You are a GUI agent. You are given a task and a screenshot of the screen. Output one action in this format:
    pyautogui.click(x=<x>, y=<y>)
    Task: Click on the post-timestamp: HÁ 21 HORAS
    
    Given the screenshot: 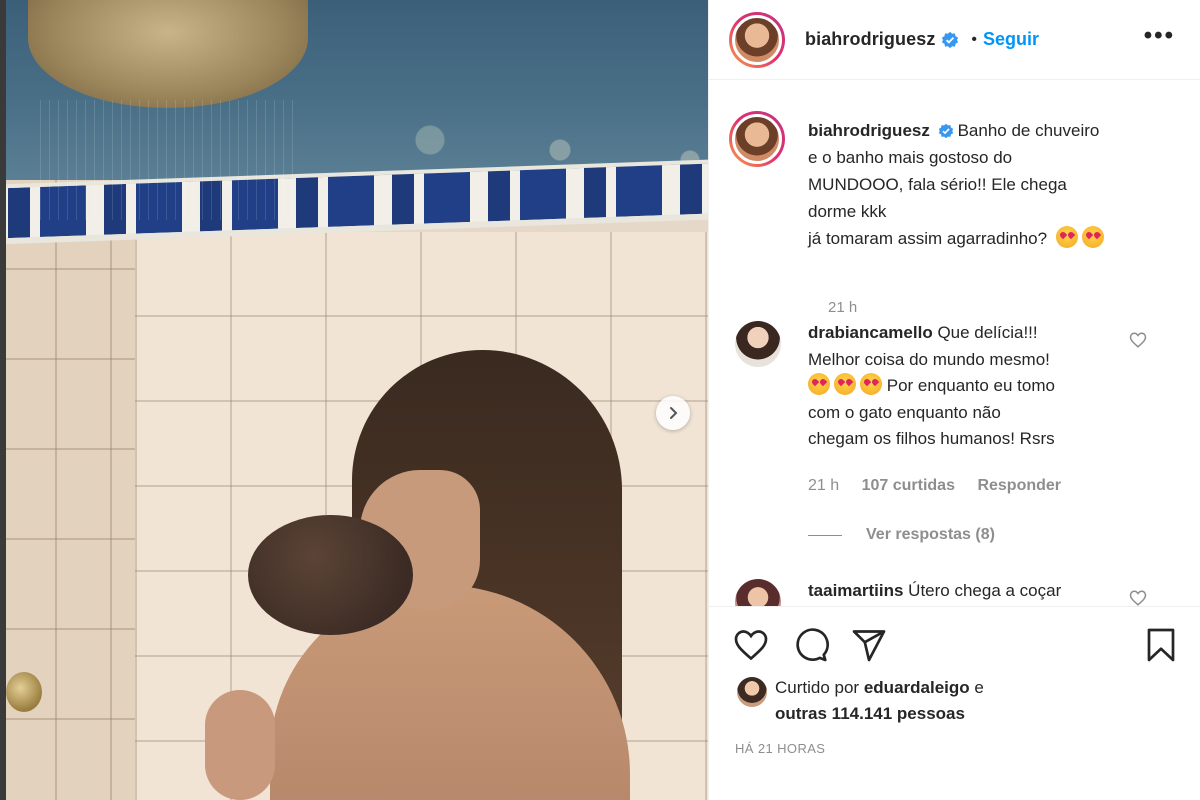 What is the action you would take?
    pyautogui.click(x=780, y=748)
    